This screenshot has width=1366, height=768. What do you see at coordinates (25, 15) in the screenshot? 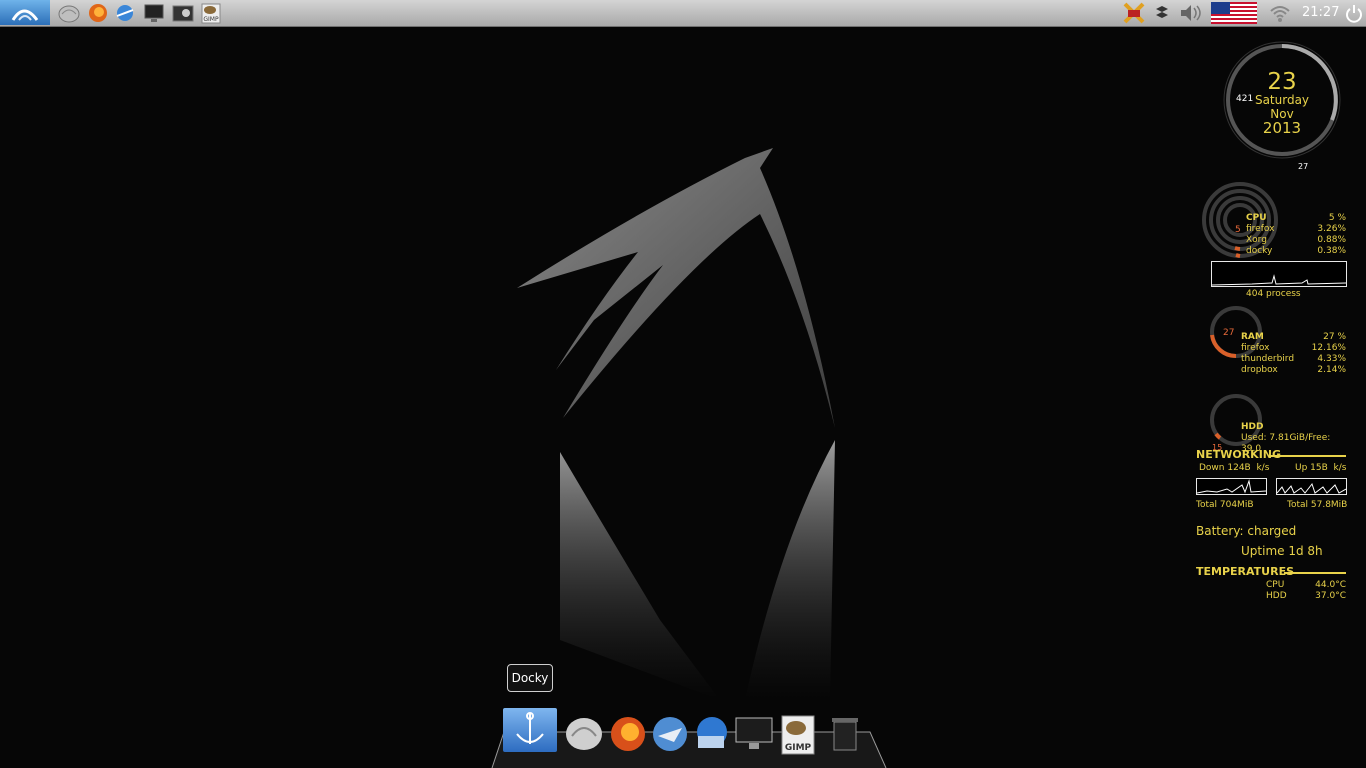
I see `lxle-menu-icon` at bounding box center [25, 15].